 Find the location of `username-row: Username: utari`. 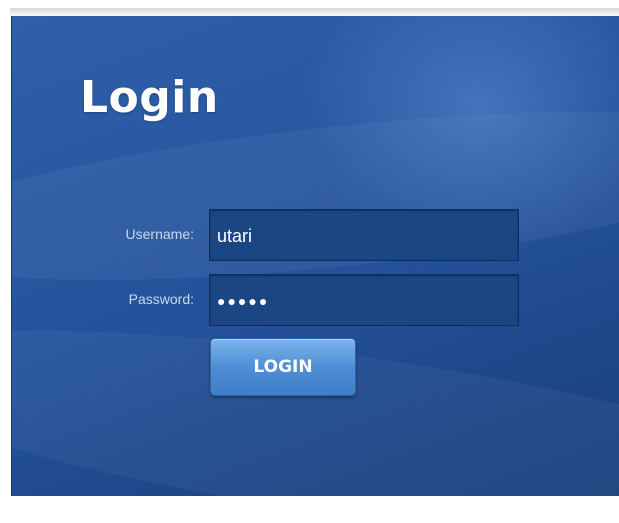

username-row: Username: utari is located at coordinates (315, 236).